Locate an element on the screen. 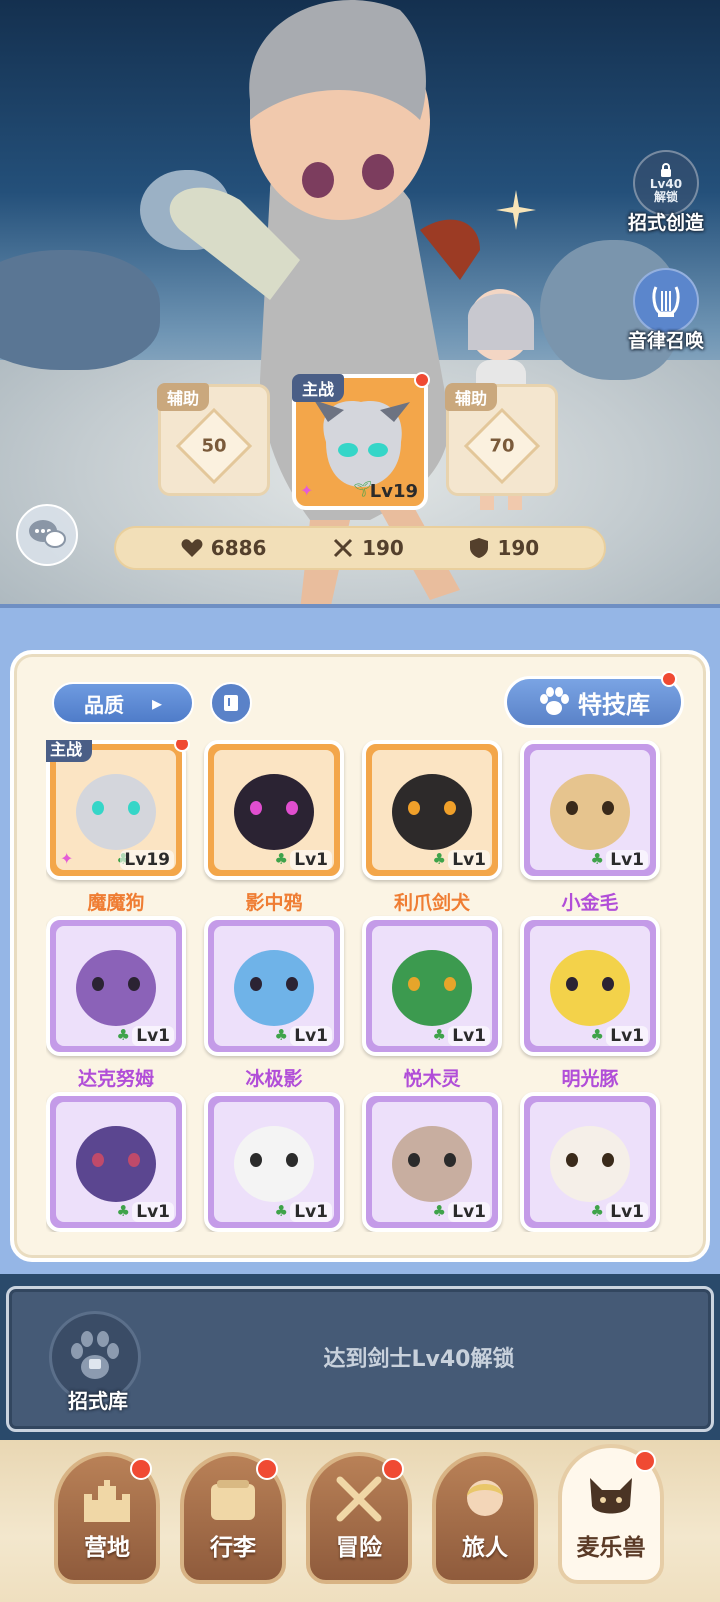 The width and height of the screenshot is (720, 1602). nav-luggage-label: 行李 is located at coordinates (233, 1548).